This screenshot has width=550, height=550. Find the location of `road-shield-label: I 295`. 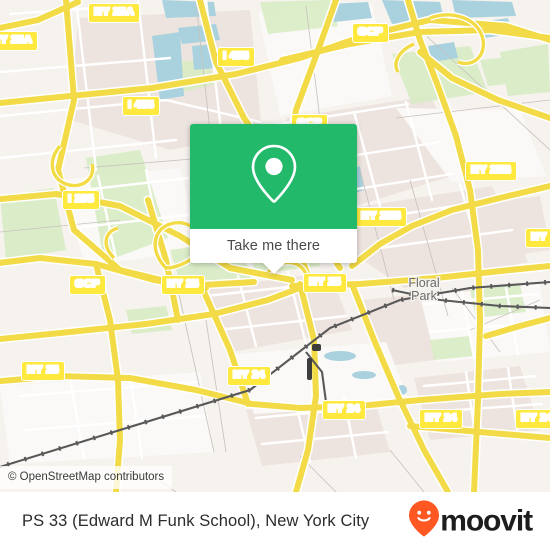

road-shield-label: I 295 is located at coordinates (81, 199).